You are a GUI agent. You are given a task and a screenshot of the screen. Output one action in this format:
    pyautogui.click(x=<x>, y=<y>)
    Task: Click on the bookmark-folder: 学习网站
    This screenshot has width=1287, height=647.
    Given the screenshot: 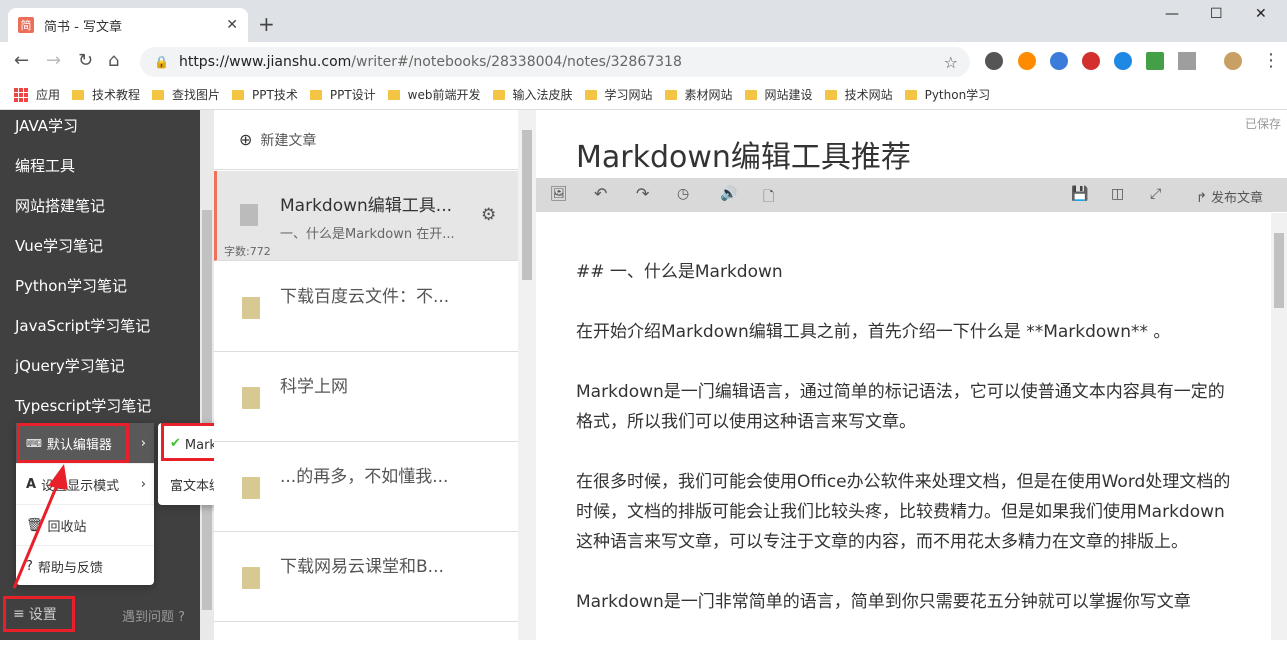 What is the action you would take?
    pyautogui.click(x=618, y=94)
    